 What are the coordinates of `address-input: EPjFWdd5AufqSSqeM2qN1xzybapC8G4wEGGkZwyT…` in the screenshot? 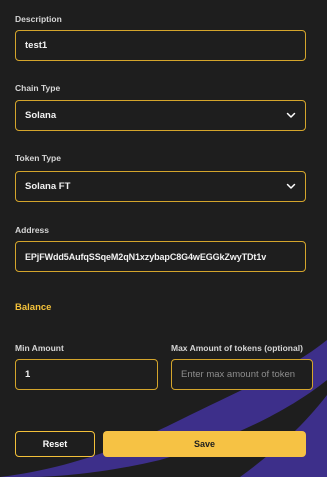 It's located at (160, 256).